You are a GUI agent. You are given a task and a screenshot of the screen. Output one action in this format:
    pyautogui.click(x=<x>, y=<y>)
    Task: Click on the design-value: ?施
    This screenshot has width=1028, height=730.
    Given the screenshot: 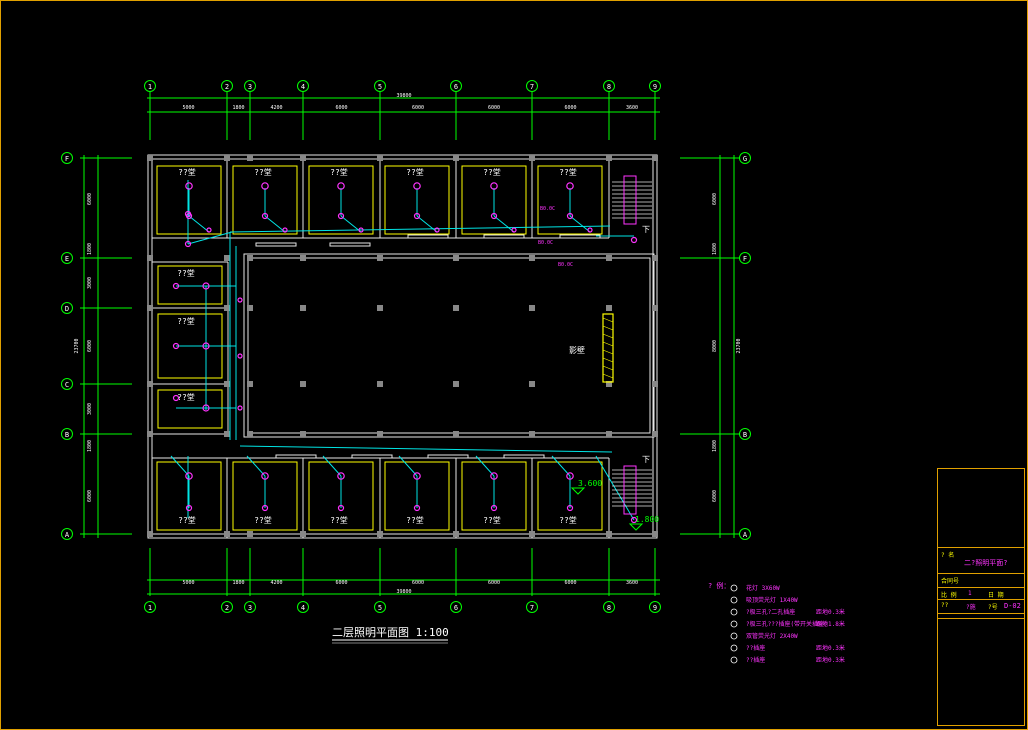 What is the action you would take?
    pyautogui.click(x=971, y=607)
    